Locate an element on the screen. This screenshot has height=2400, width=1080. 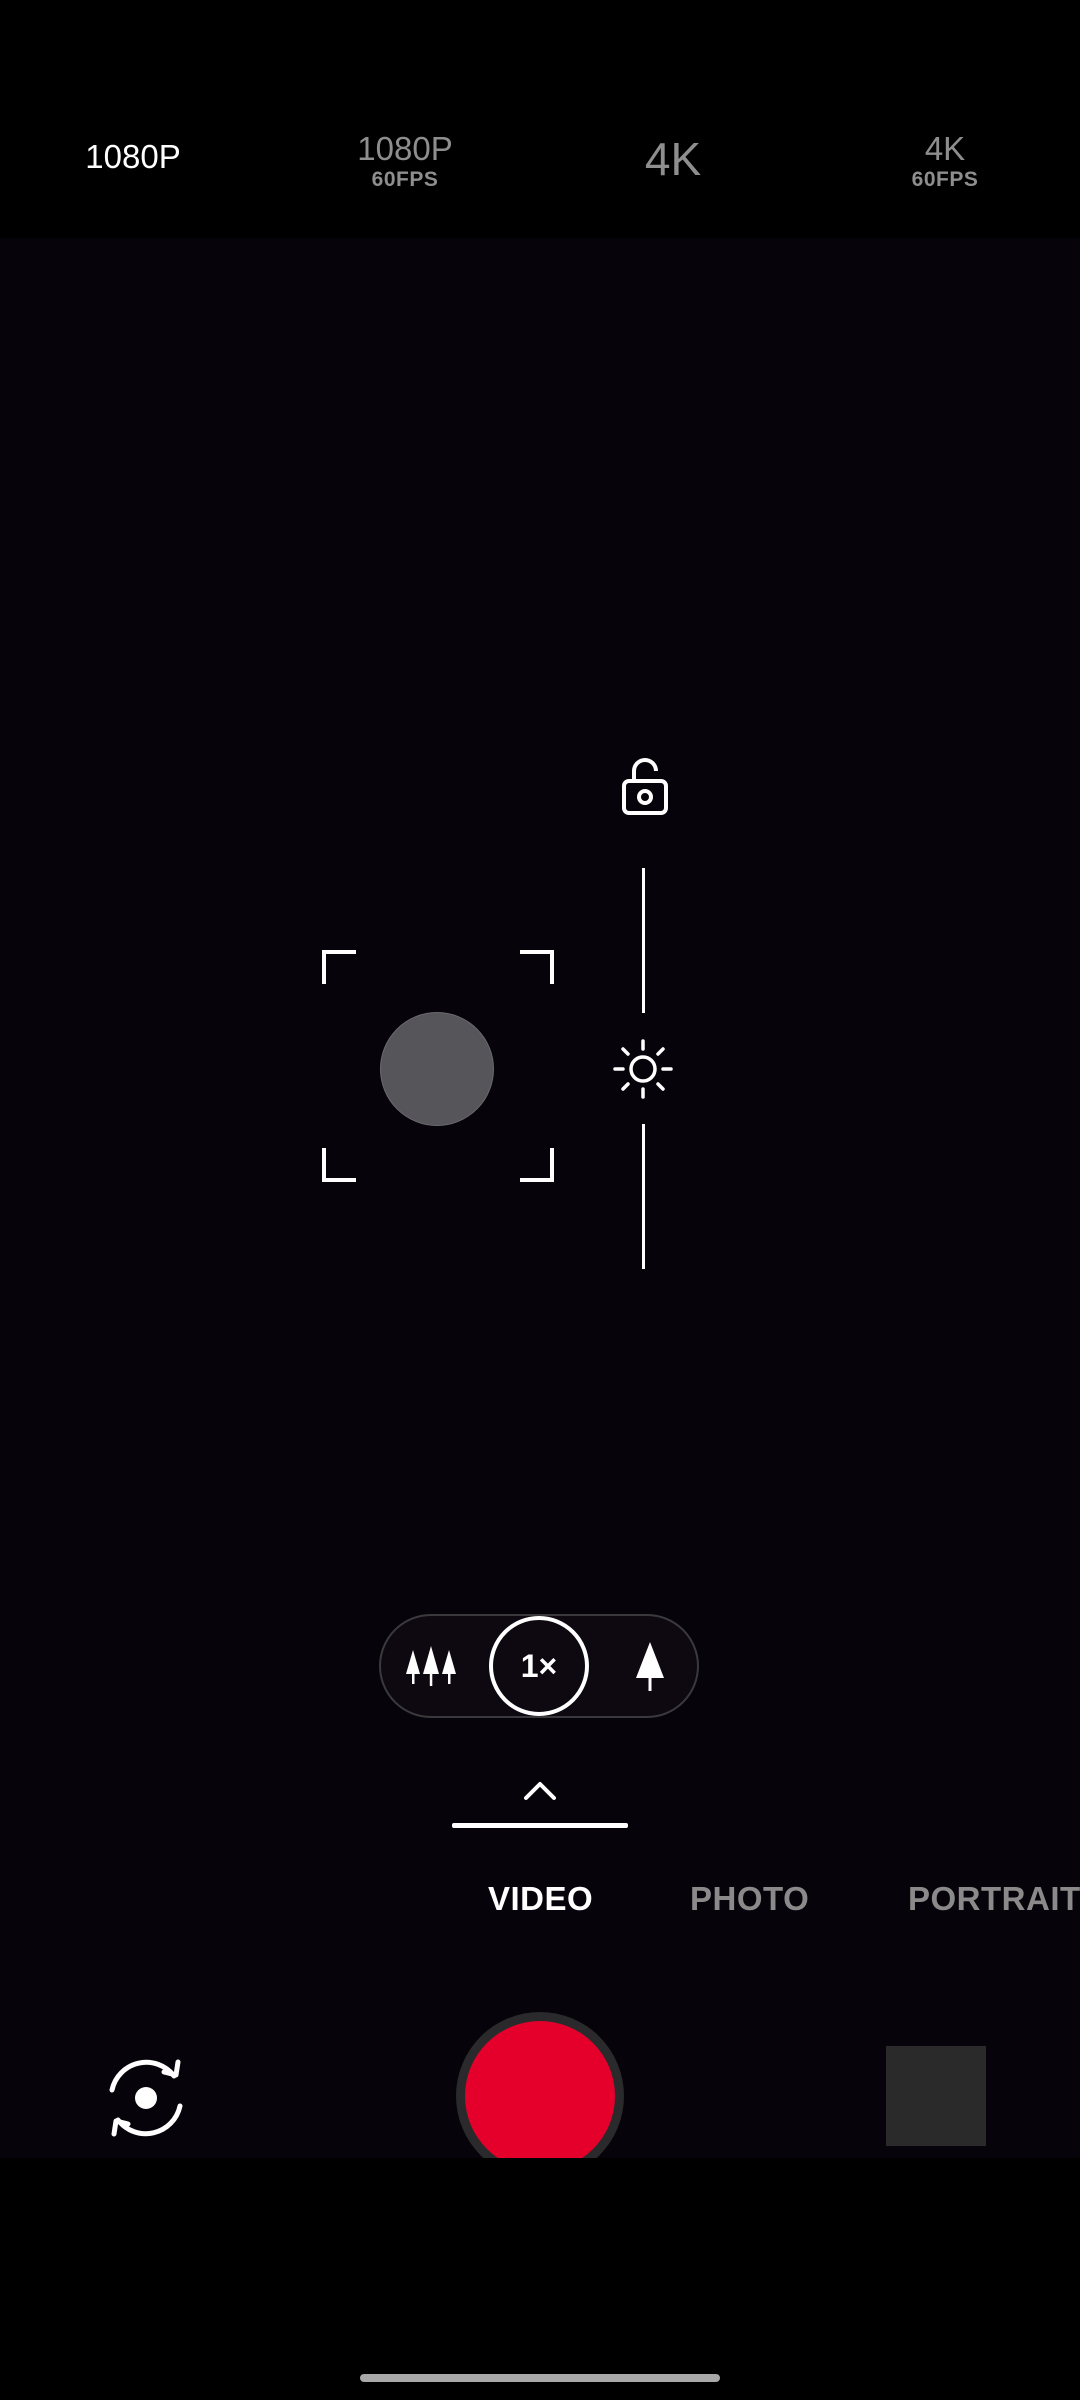
mode-photo: PHOTO is located at coordinates (749, 1899).